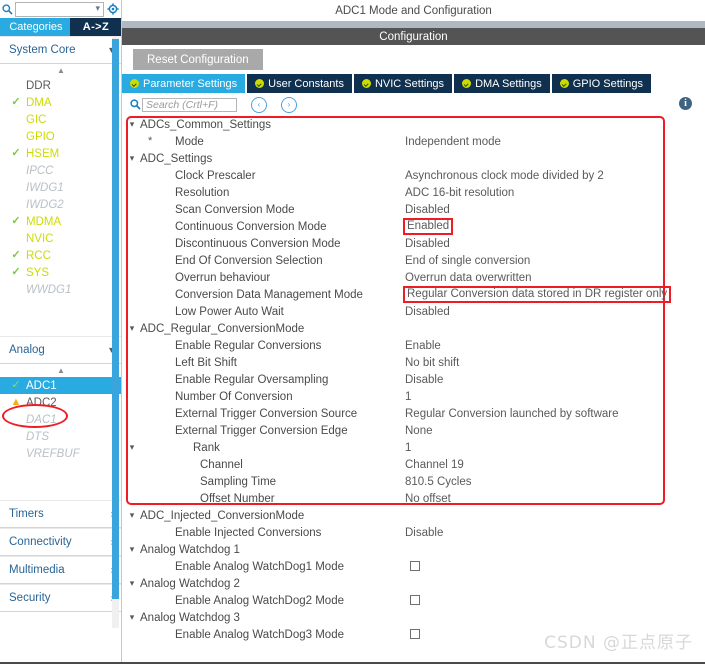 This screenshot has width=705, height=664. Describe the element at coordinates (61, 514) in the screenshot. I see `sidebar-group-timers: Timers ›` at that location.